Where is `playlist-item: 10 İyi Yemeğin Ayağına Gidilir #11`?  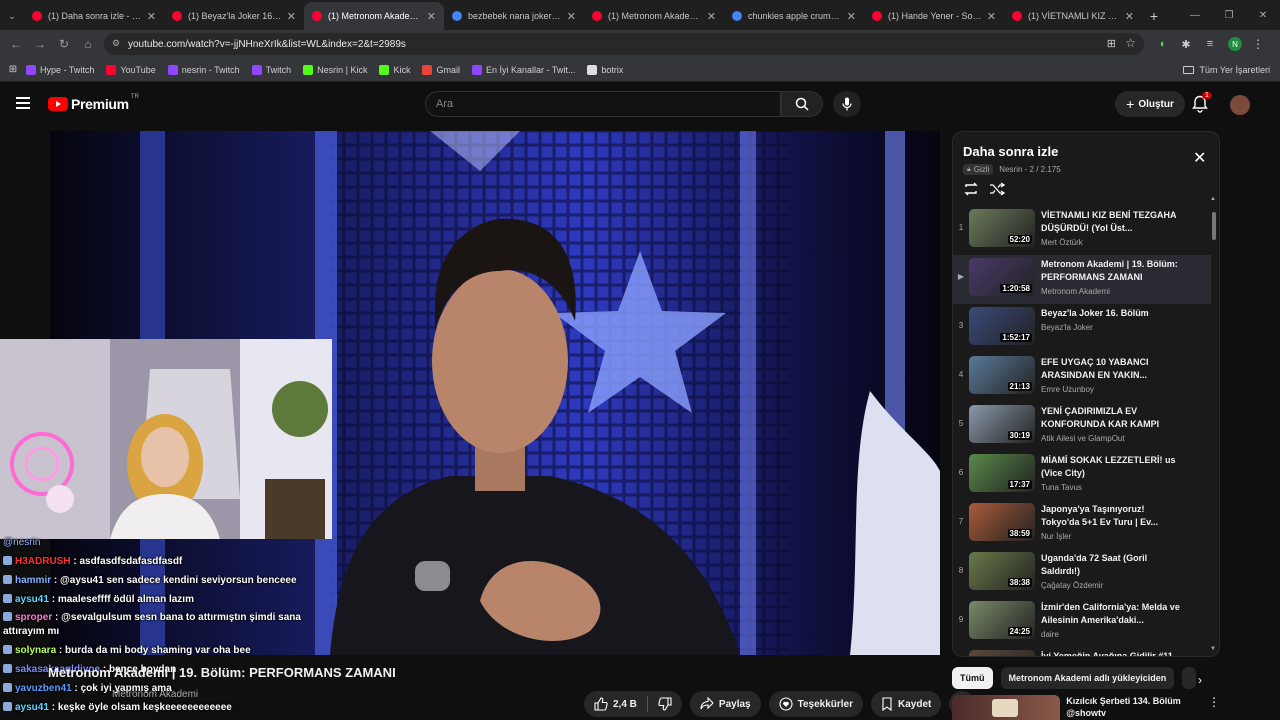 playlist-item: 10 İyi Yemeğin Ayağına Gidilir #11 is located at coordinates (1082, 651).